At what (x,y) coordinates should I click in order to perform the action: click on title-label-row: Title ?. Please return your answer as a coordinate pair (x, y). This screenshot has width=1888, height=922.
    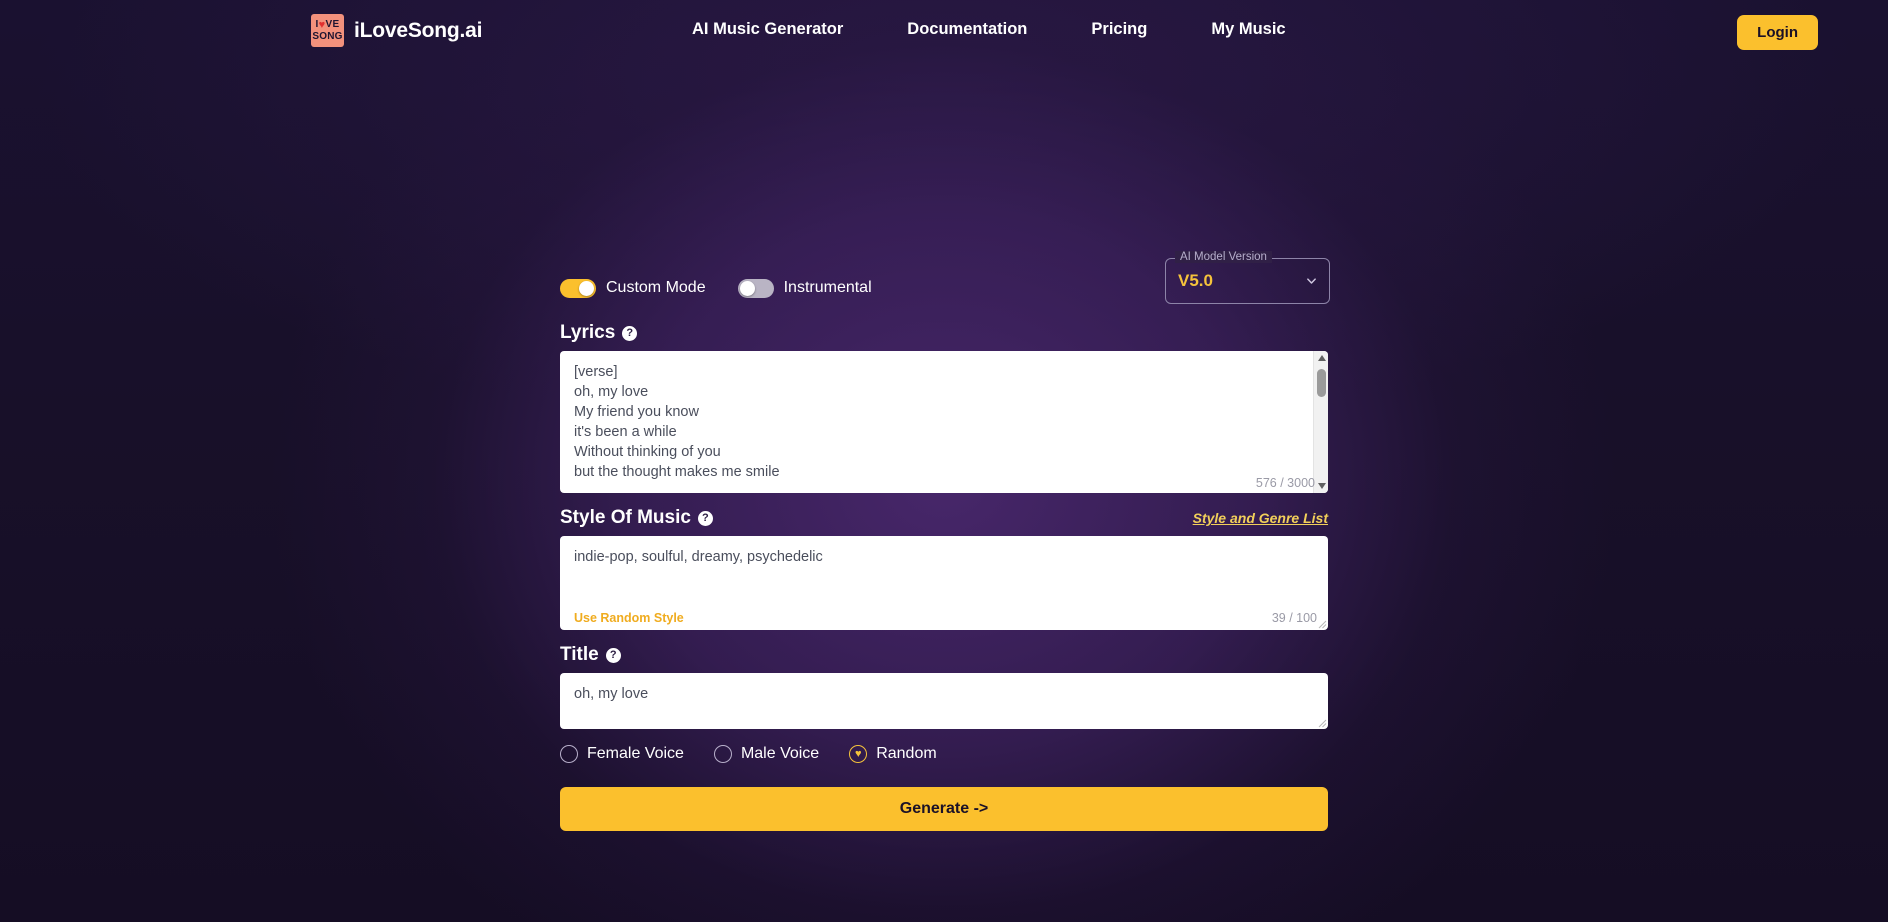
    Looking at the image, I should click on (944, 655).